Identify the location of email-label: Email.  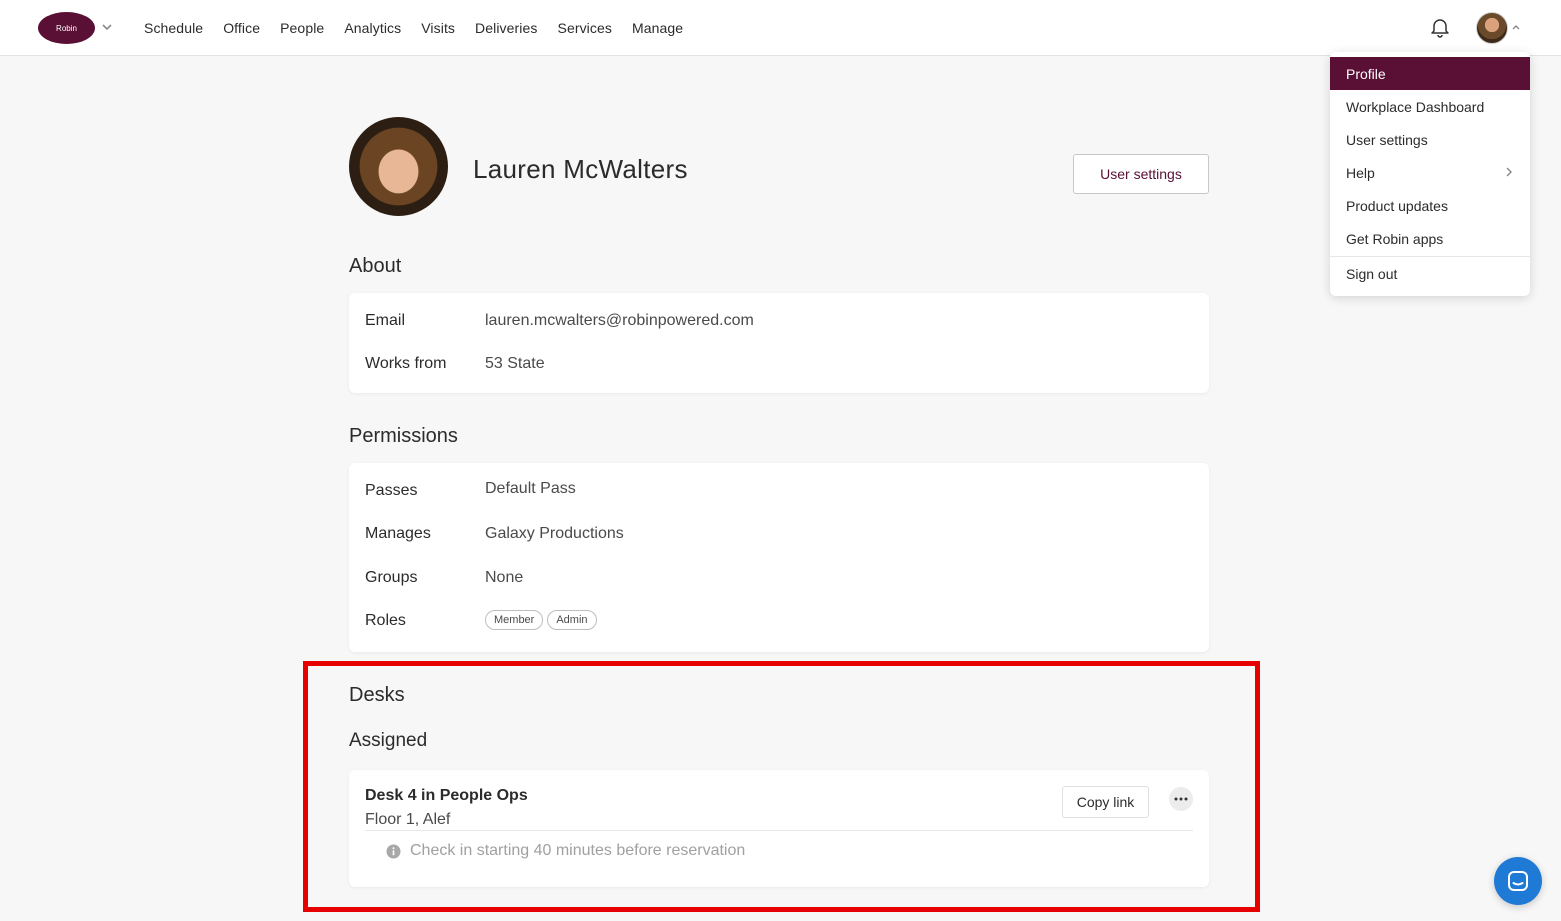
(385, 320).